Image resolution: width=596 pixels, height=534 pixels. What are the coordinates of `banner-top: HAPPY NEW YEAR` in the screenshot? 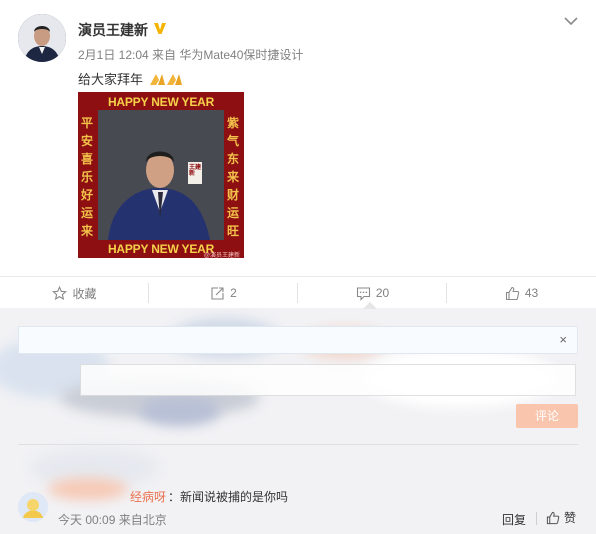 It's located at (161, 102).